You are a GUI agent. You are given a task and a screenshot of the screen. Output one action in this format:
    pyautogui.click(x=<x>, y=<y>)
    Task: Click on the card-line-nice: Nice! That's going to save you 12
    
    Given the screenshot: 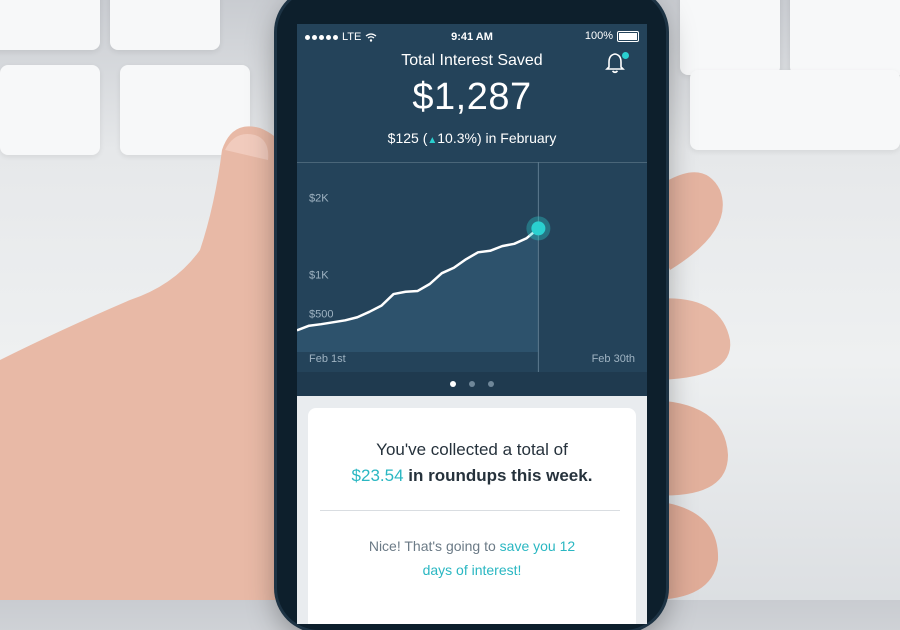 What is the action you would take?
    pyautogui.click(x=472, y=546)
    